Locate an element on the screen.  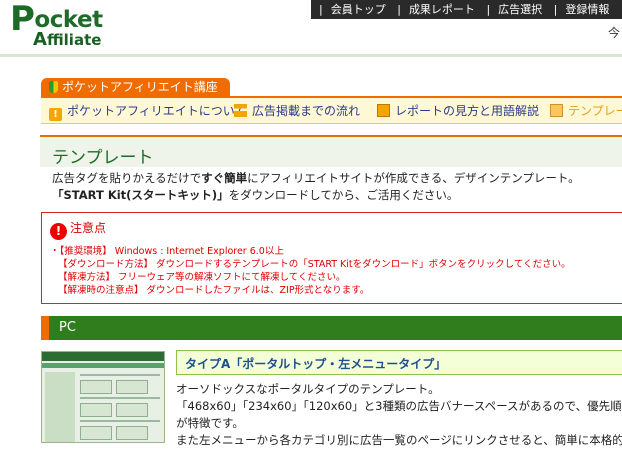
page-title: テンプレート is located at coordinates (103, 158).